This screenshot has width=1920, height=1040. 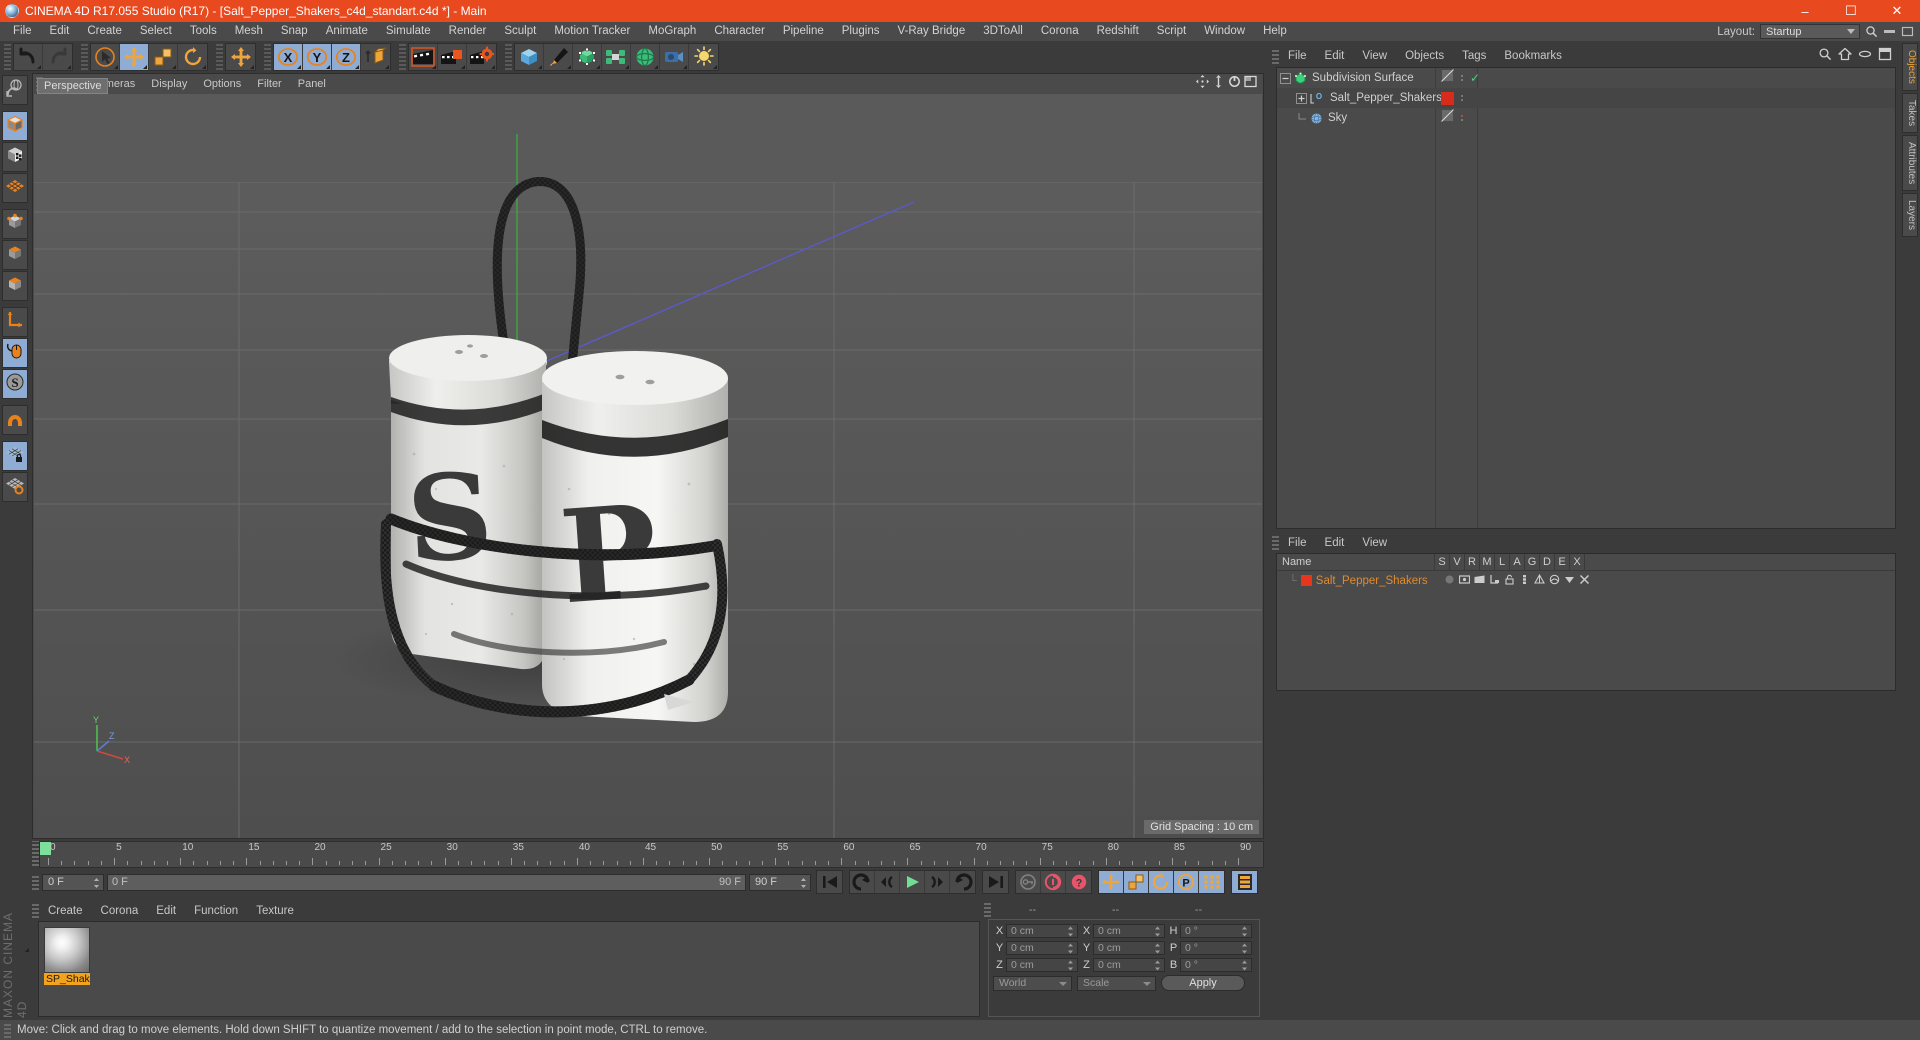 I want to click on minimize-button: –, so click(x=1805, y=11).